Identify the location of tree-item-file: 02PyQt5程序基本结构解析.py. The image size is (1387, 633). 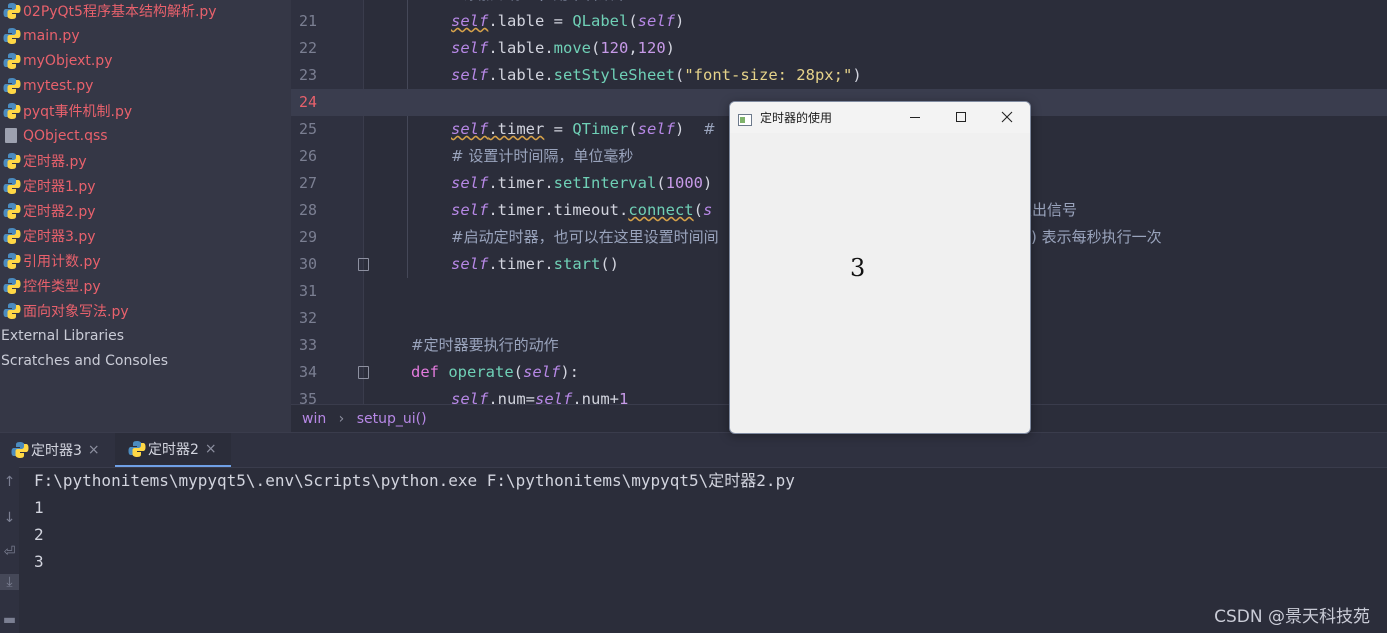
(108, 11).